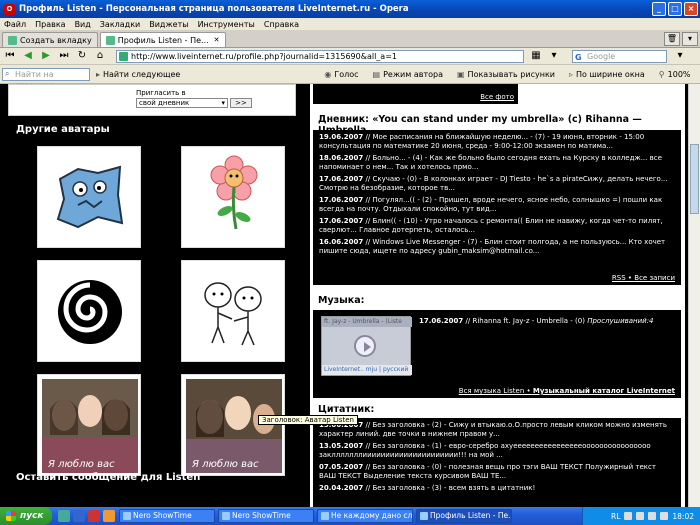 The height and width of the screenshot is (525, 700). What do you see at coordinates (607, 74) in the screenshot?
I see `fit-width-button: ▹ По ширине окна` at bounding box center [607, 74].